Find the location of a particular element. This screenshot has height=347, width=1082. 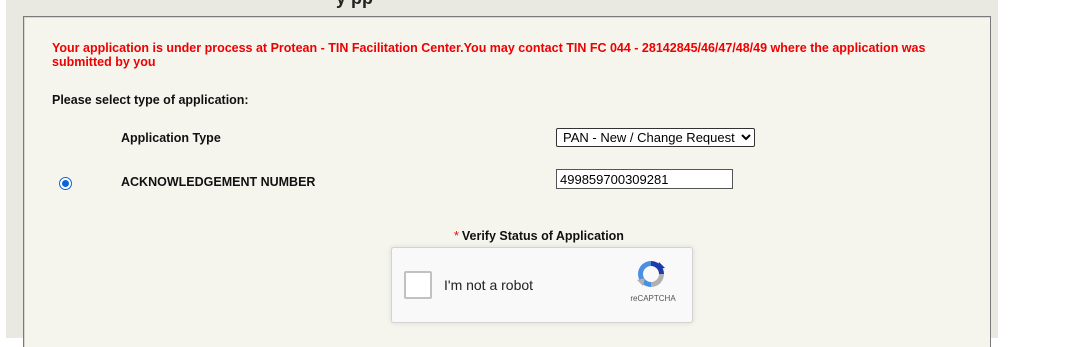

acknowledgement-radio is located at coordinates (65, 183).